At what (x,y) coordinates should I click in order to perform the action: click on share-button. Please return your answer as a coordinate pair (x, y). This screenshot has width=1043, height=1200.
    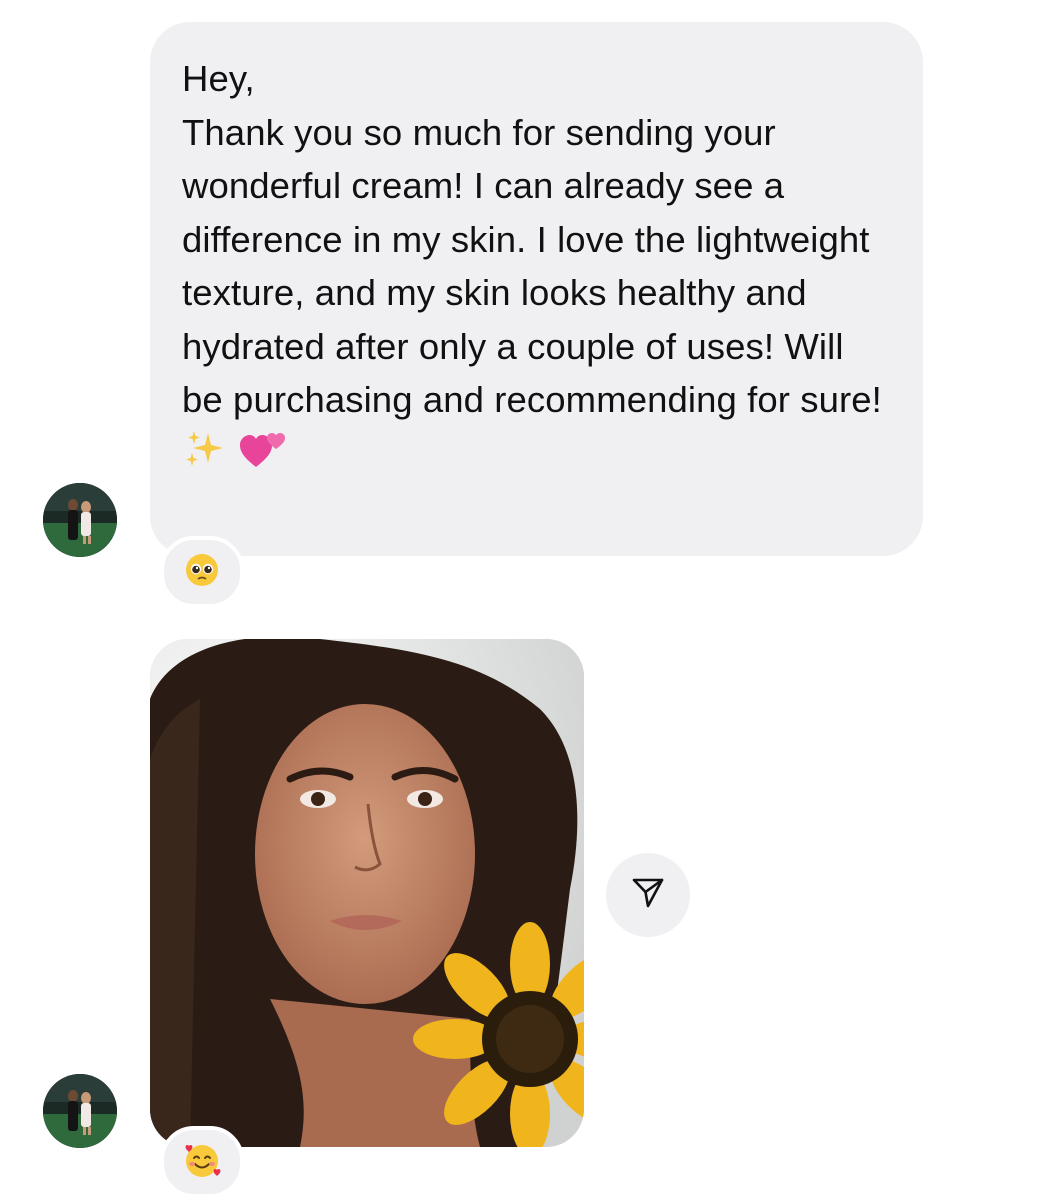
    Looking at the image, I should click on (648, 895).